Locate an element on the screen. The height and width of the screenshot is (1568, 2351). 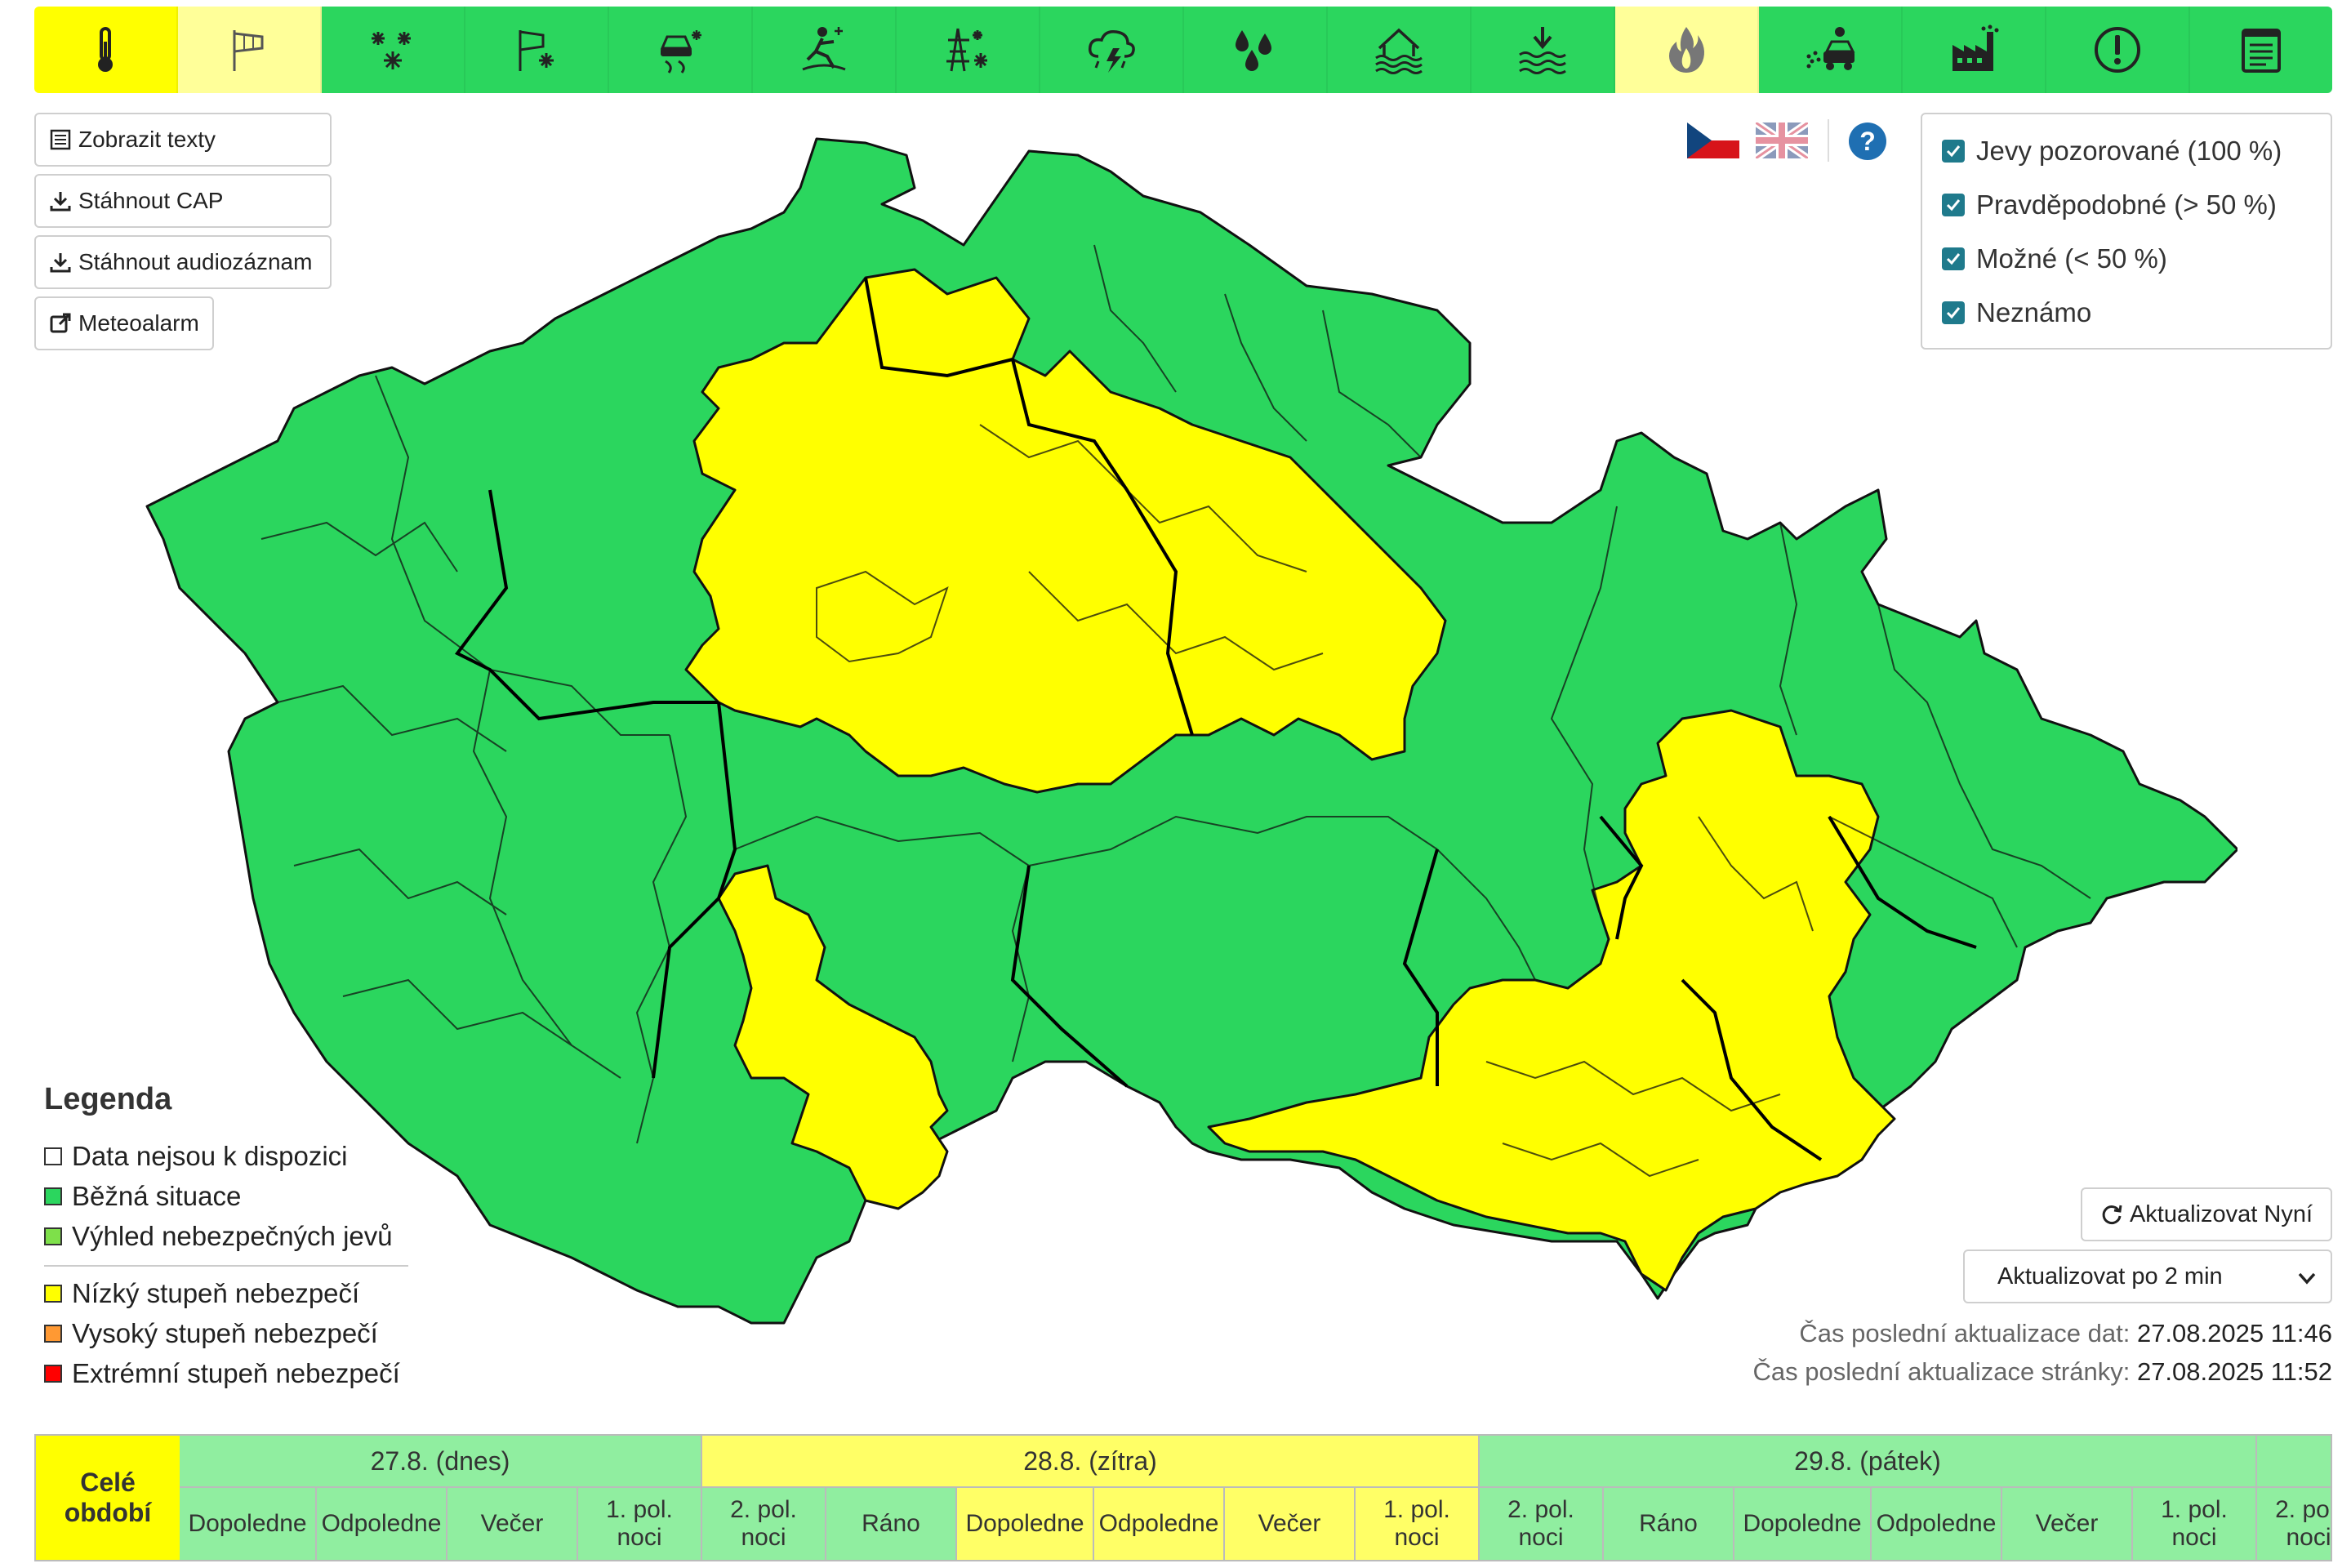
legend-label: Běžná situace is located at coordinates (157, 1196).